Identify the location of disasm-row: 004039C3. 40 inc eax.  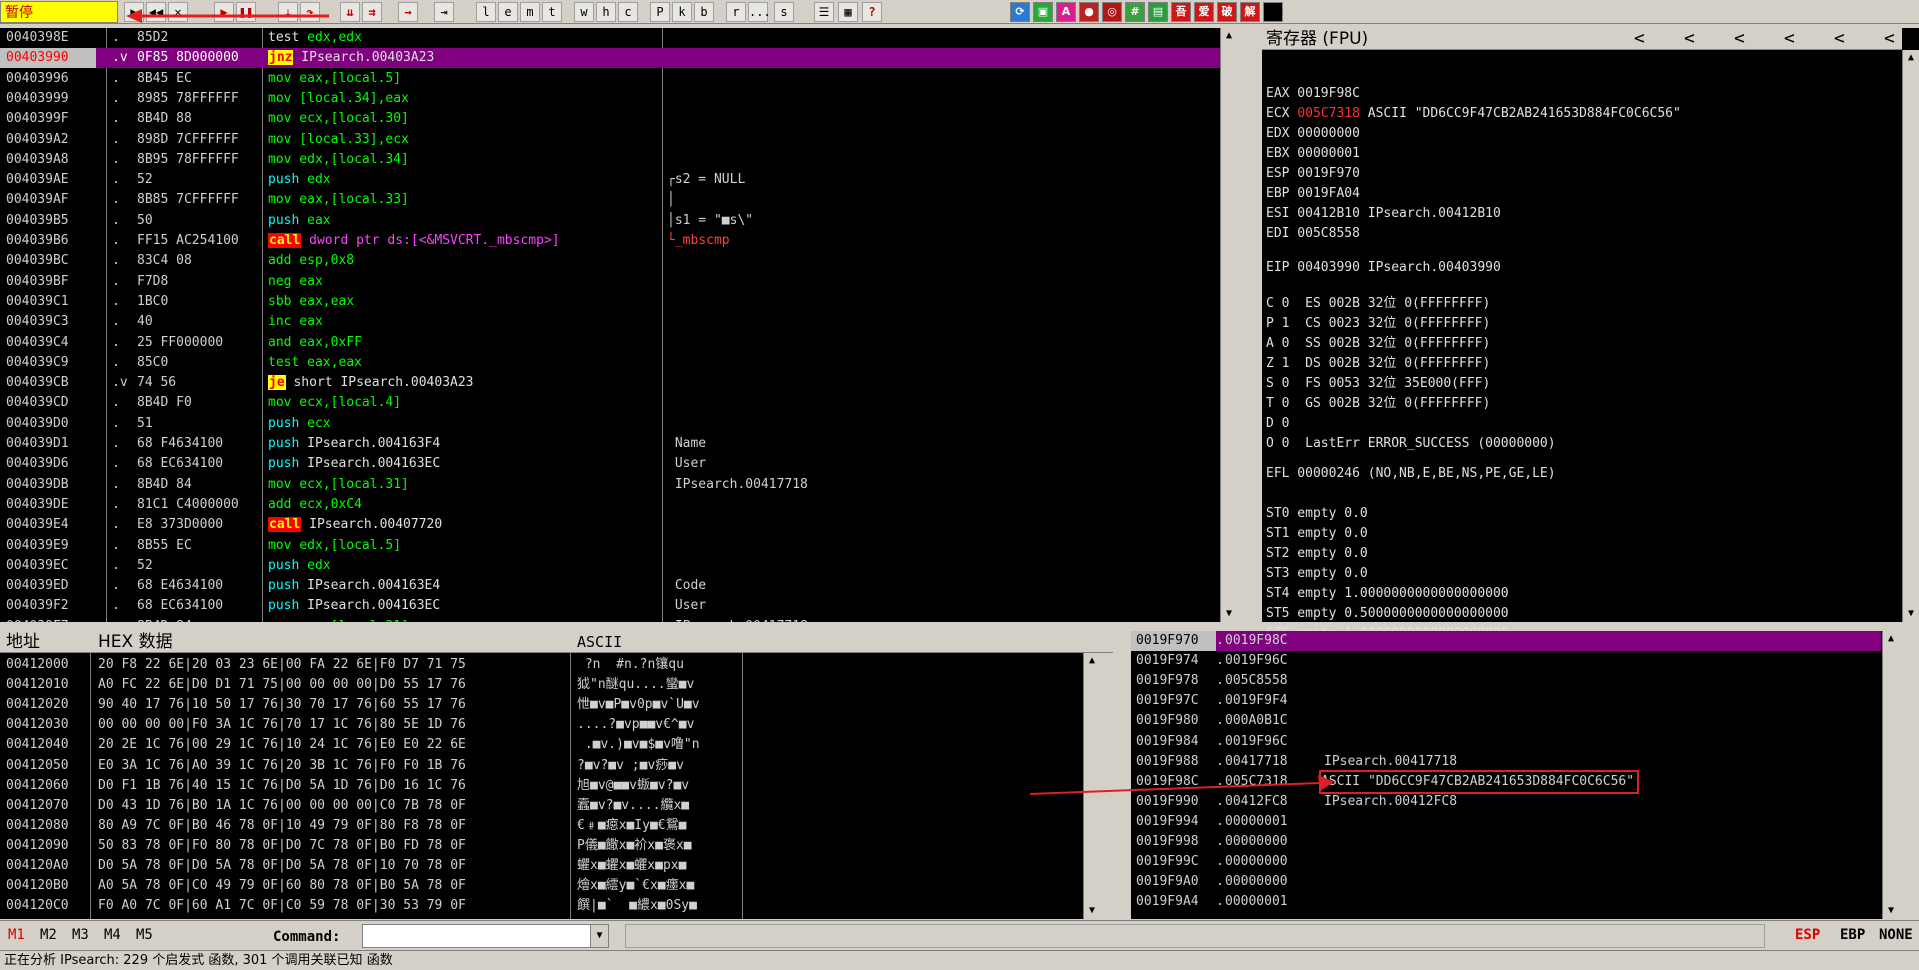
(610, 322).